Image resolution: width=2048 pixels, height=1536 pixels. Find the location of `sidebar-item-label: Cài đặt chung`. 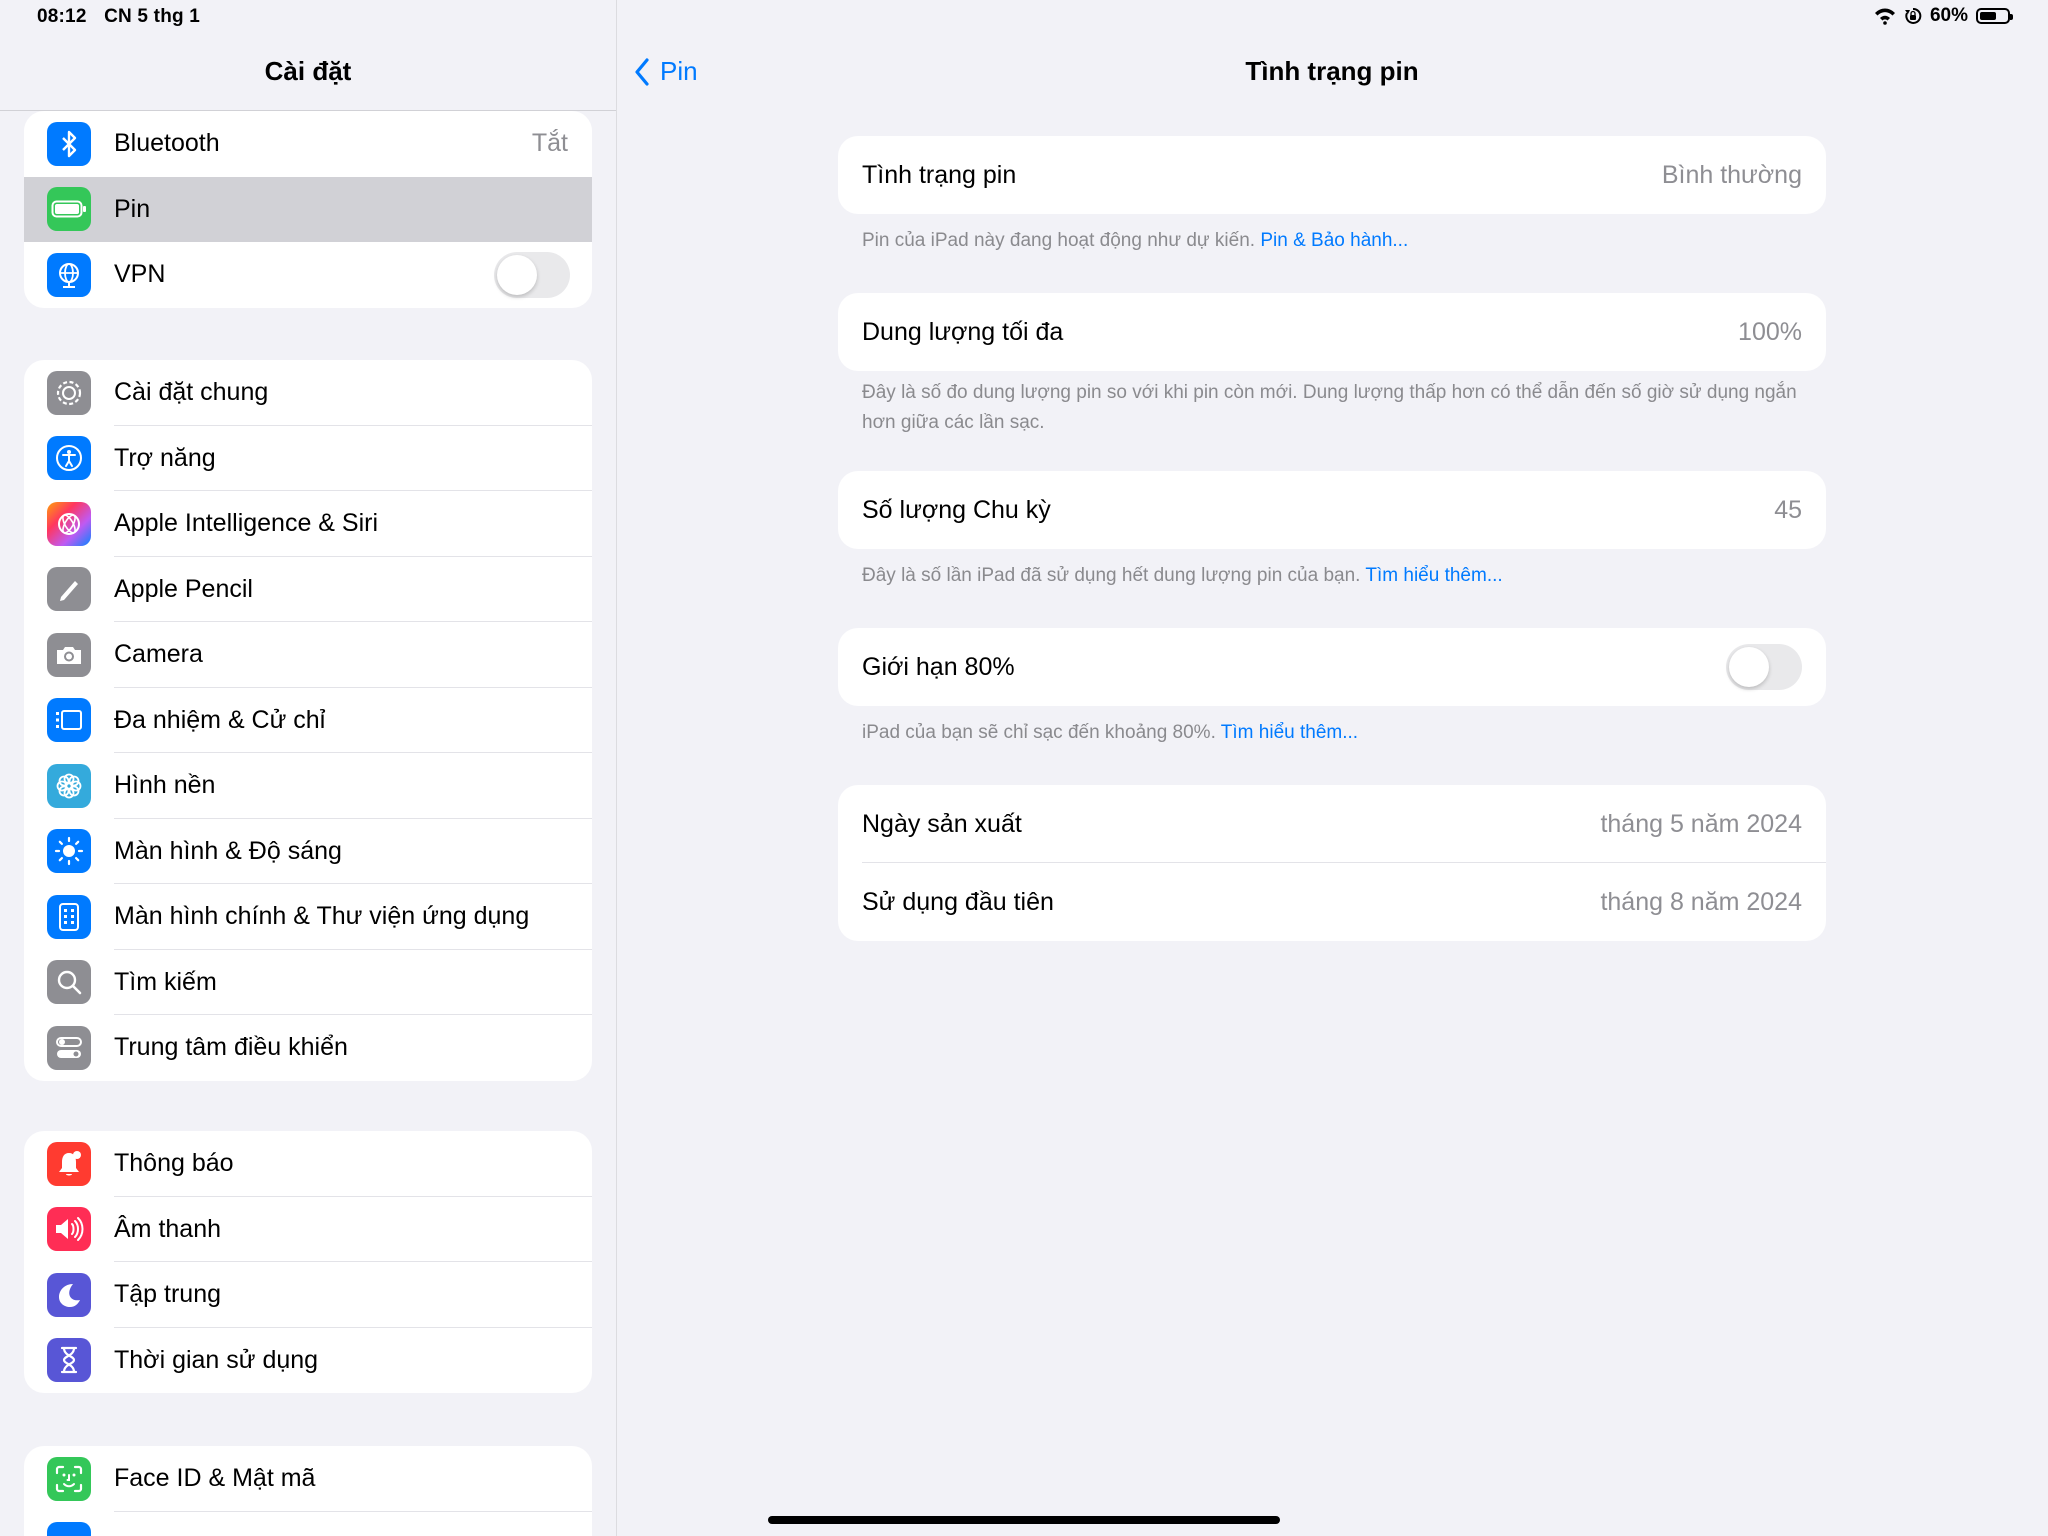

sidebar-item-label: Cài đặt chung is located at coordinates (191, 392).